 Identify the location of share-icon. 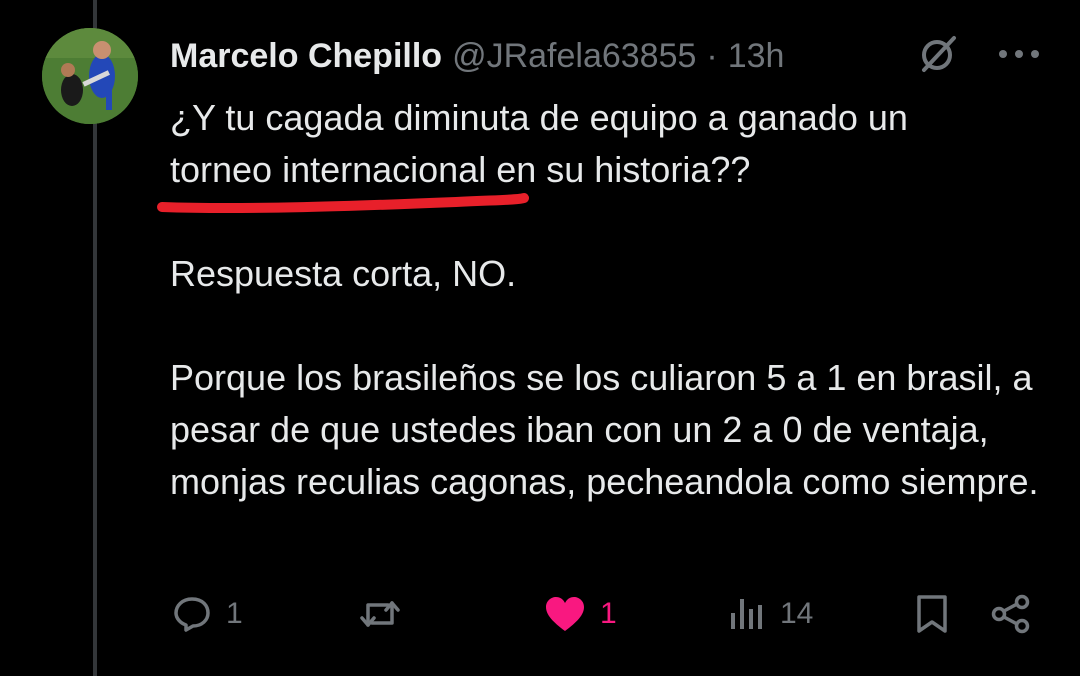
(1011, 614).